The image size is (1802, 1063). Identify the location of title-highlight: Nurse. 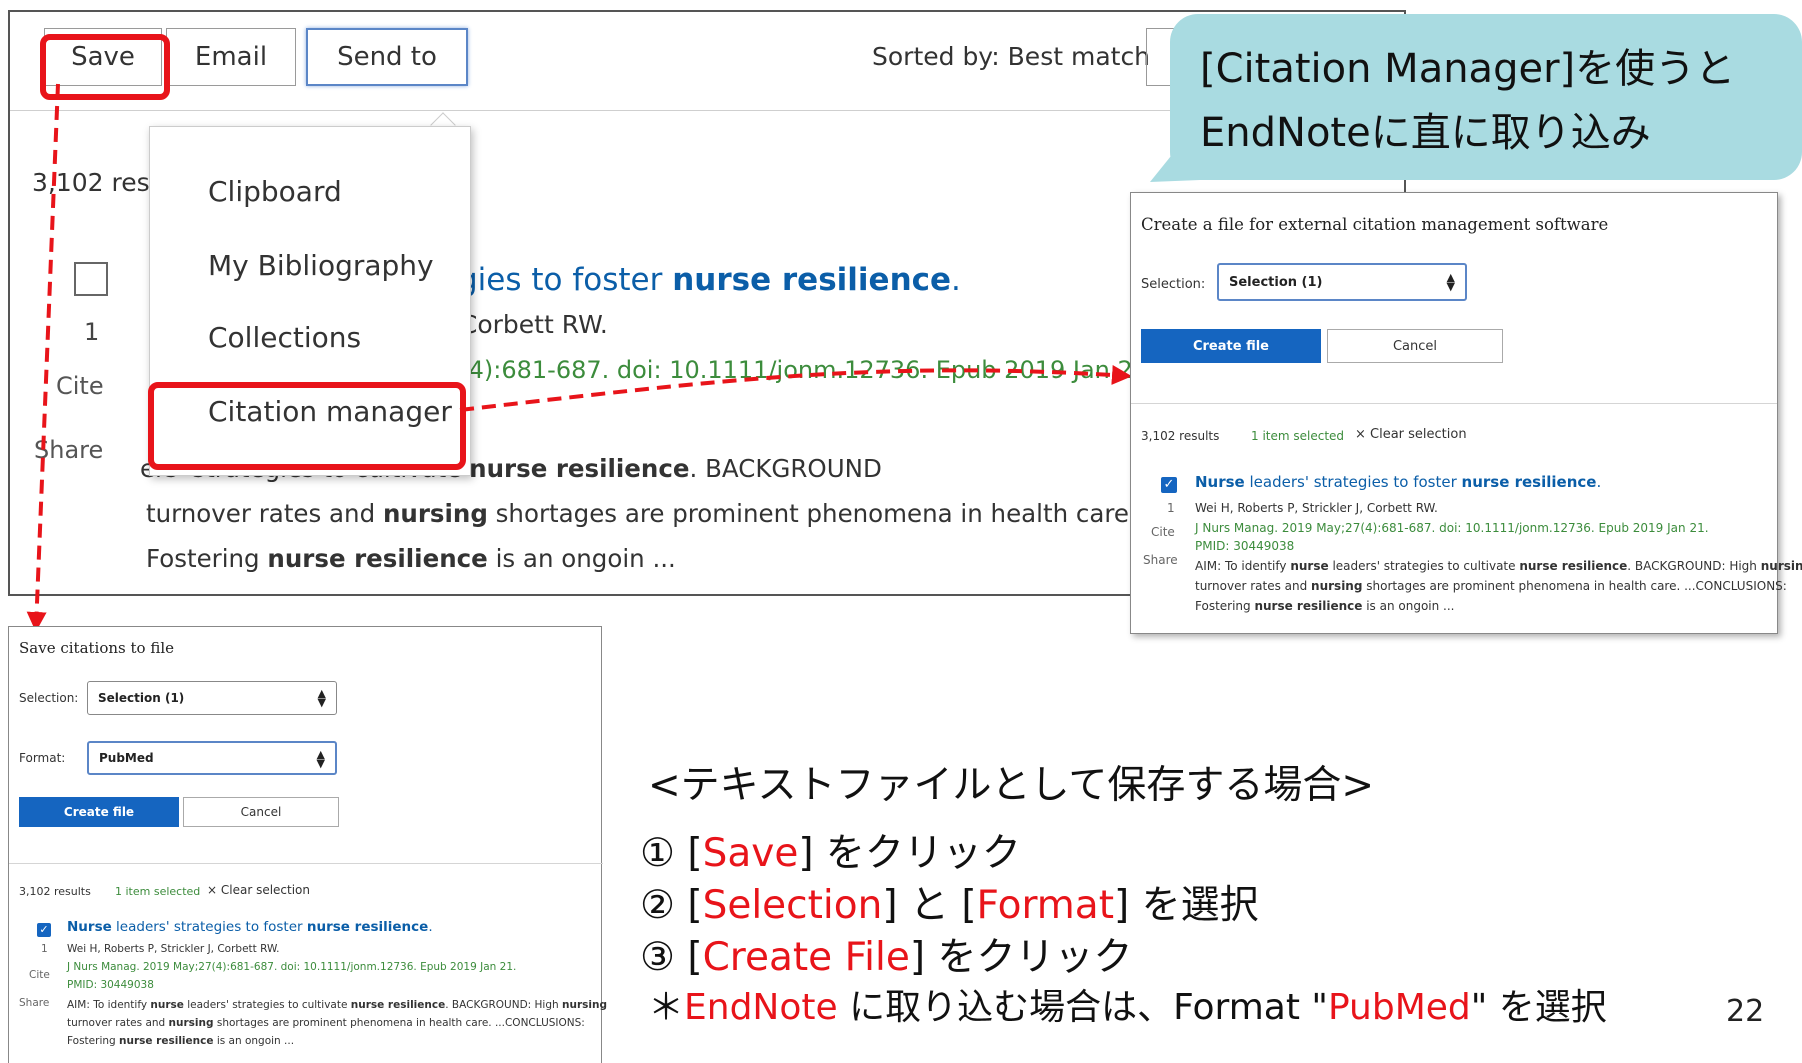
(89, 927).